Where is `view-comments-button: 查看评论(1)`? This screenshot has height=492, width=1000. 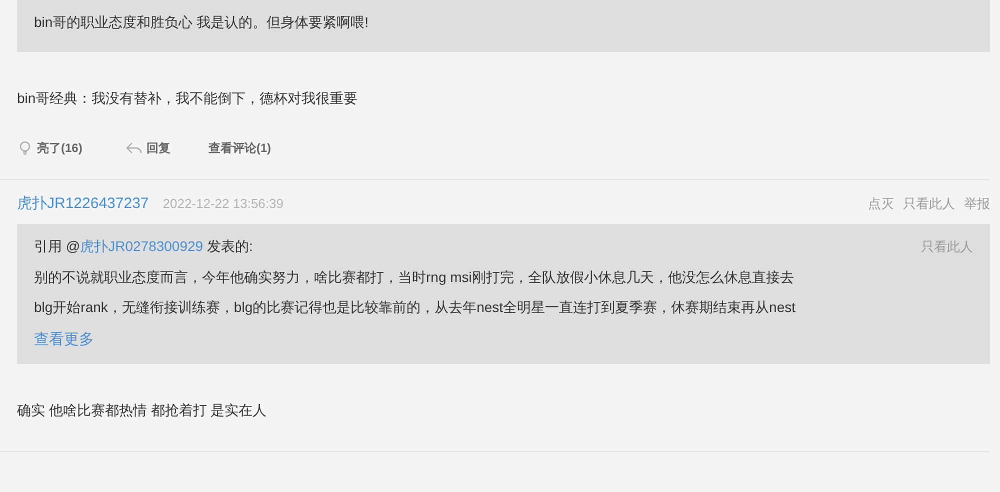
view-comments-button: 查看评论(1) is located at coordinates (240, 148).